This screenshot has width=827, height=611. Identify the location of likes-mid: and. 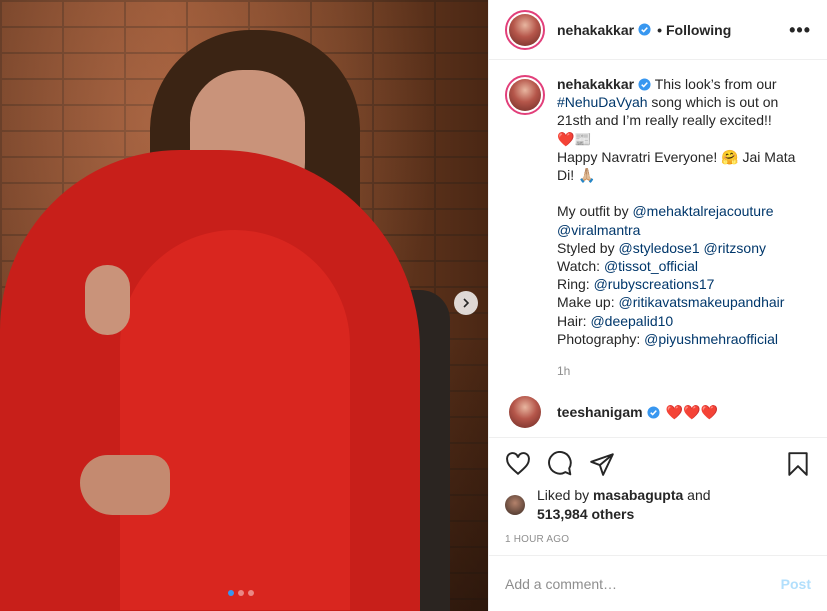
(697, 495).